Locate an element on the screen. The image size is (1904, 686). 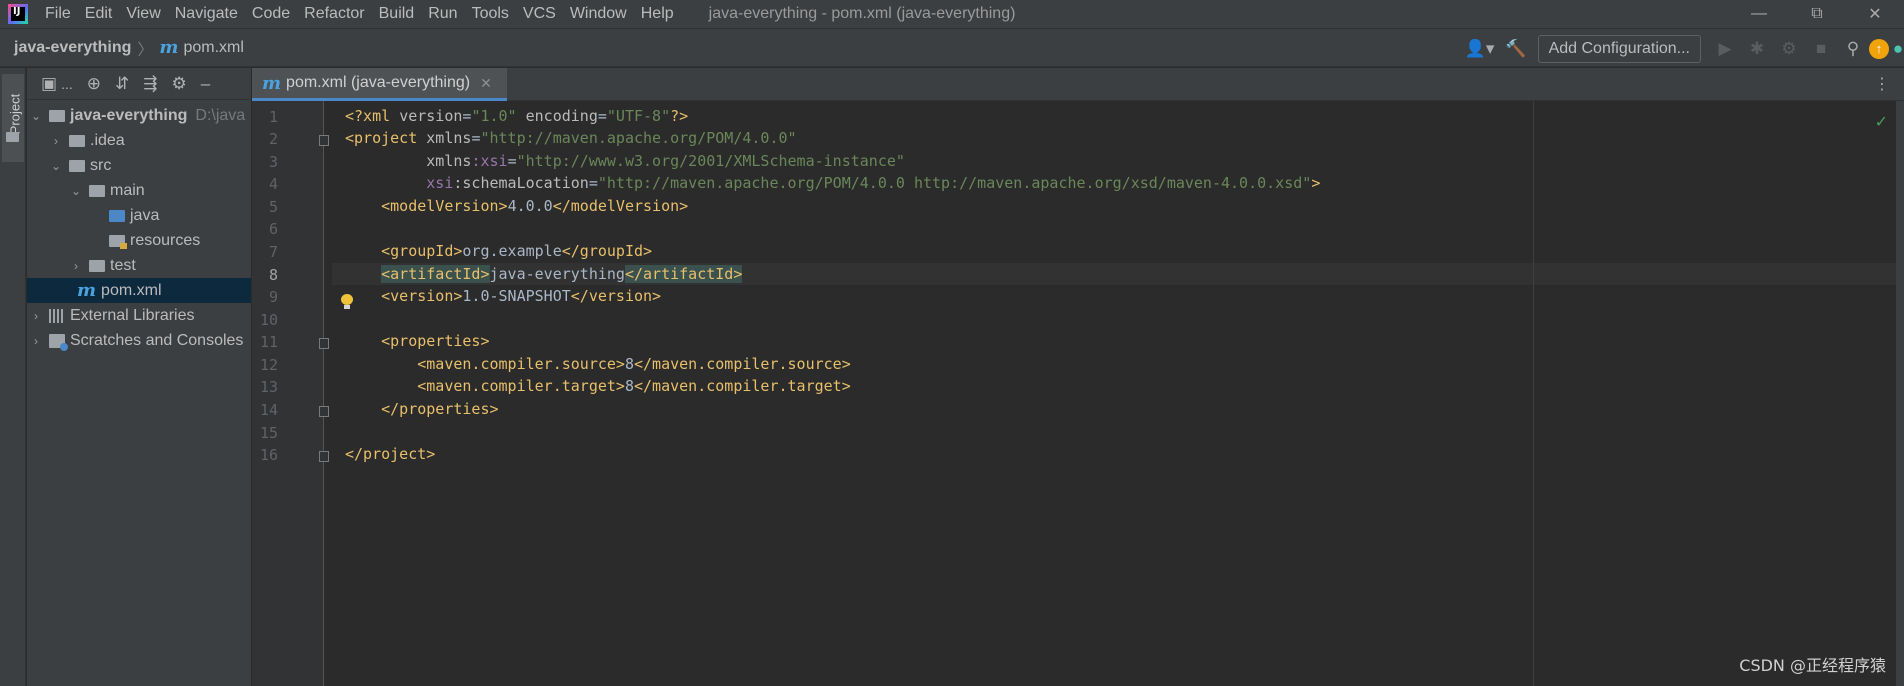
line-number: 6 is located at coordinates (273, 229).